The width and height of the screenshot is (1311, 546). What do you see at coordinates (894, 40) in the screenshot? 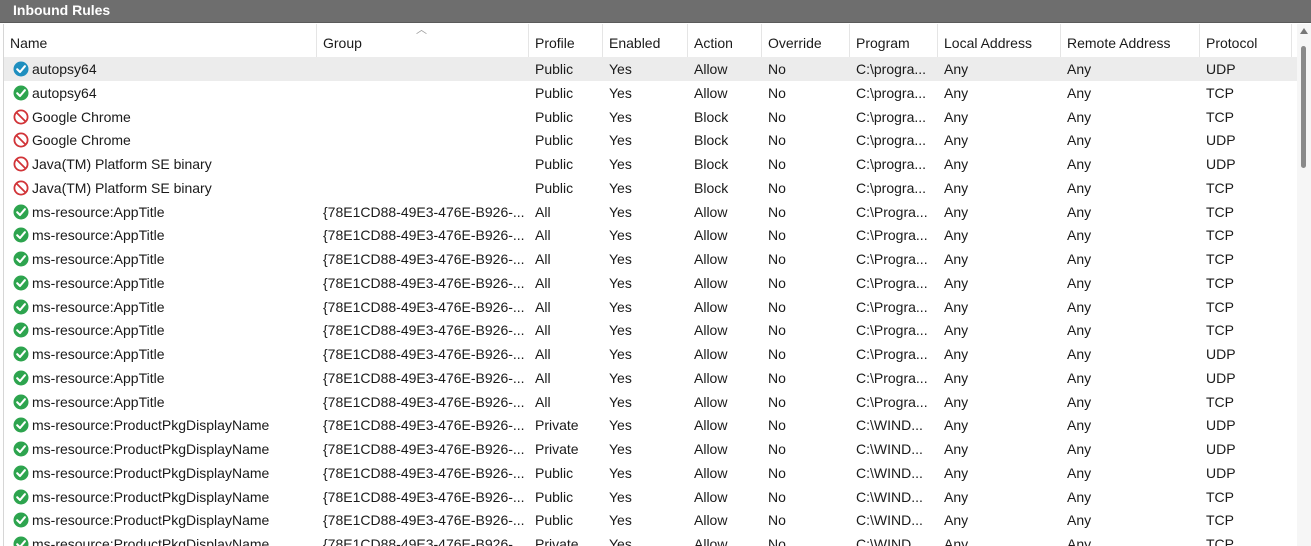
I see `column-header-program: Program` at bounding box center [894, 40].